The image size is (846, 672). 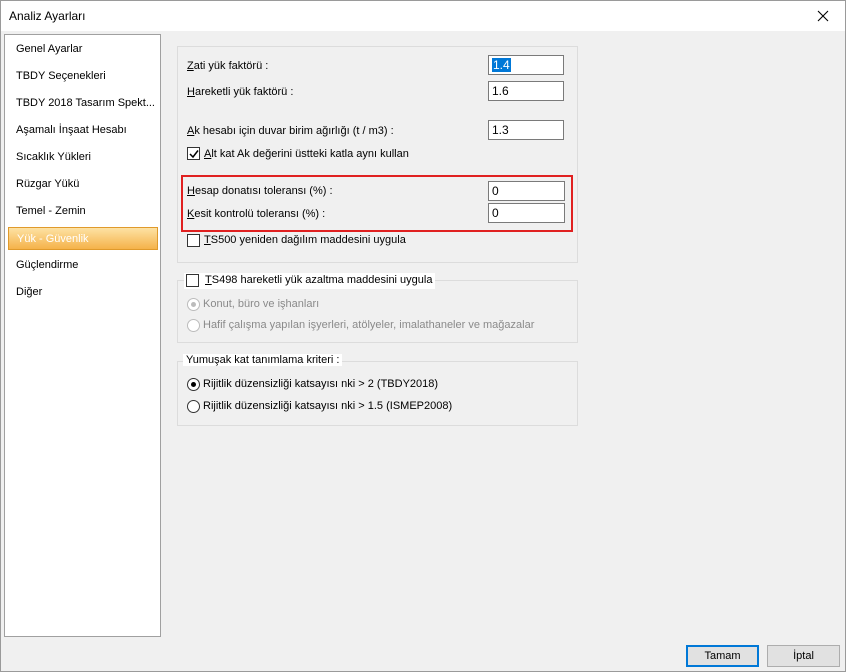 I want to click on sidebar-item-tbdy-options: TBDY Seçenekleri, so click(x=83, y=76).